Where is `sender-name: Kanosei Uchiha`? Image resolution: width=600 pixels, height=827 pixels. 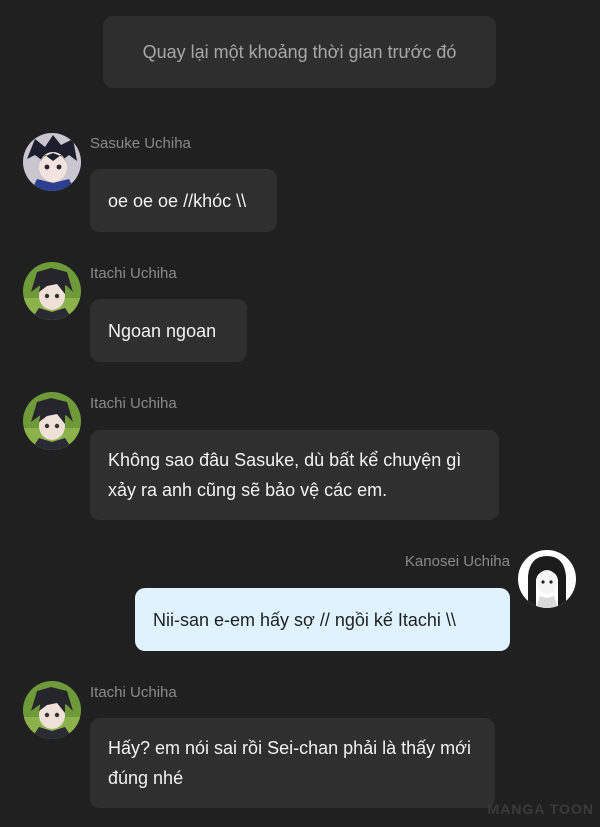 sender-name: Kanosei Uchiha is located at coordinates (457, 561).